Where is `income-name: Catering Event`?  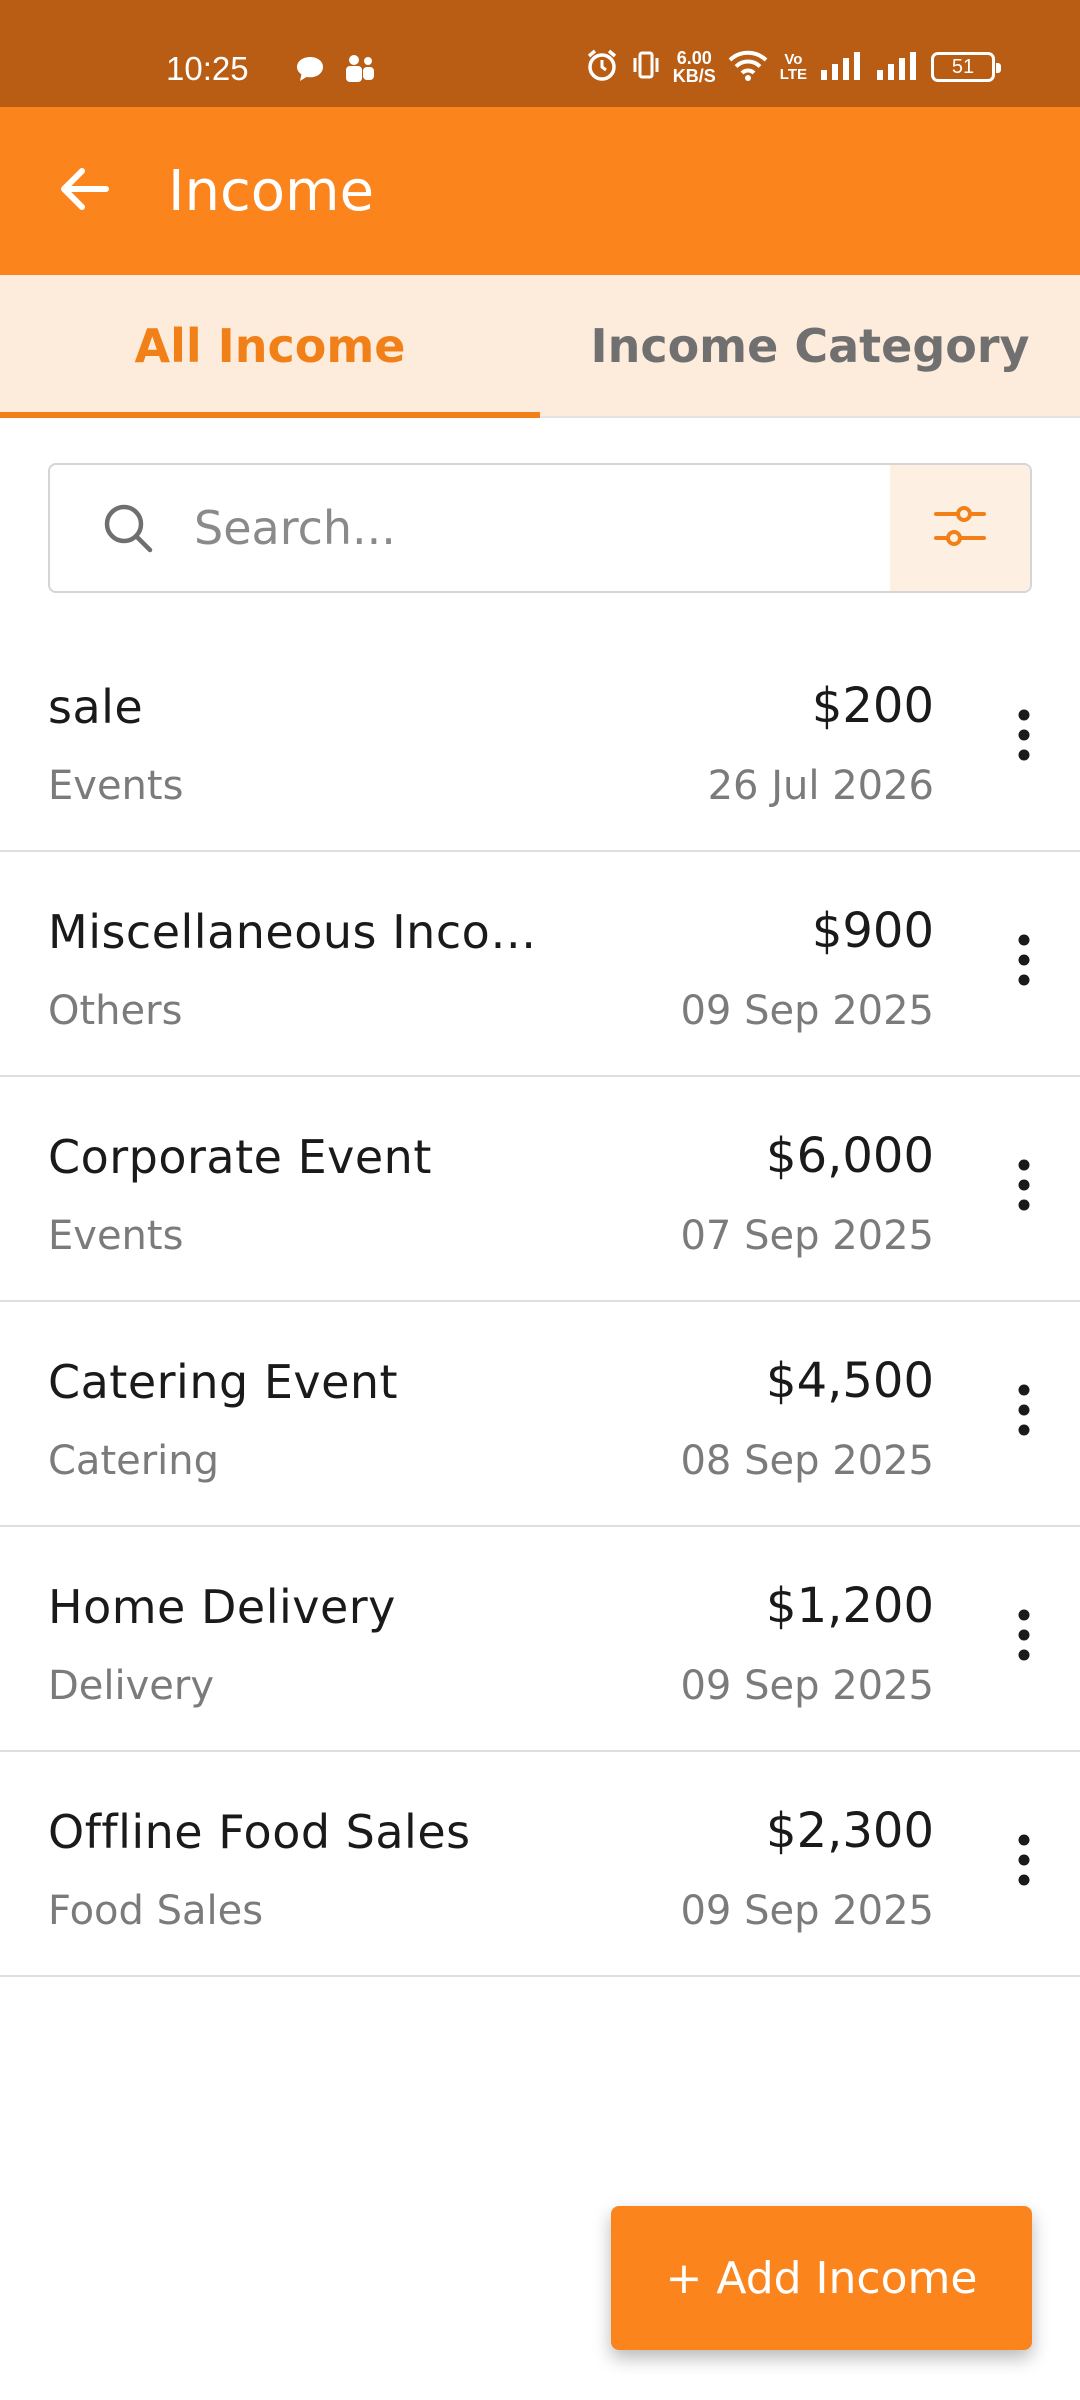 income-name: Catering Event is located at coordinates (223, 1382).